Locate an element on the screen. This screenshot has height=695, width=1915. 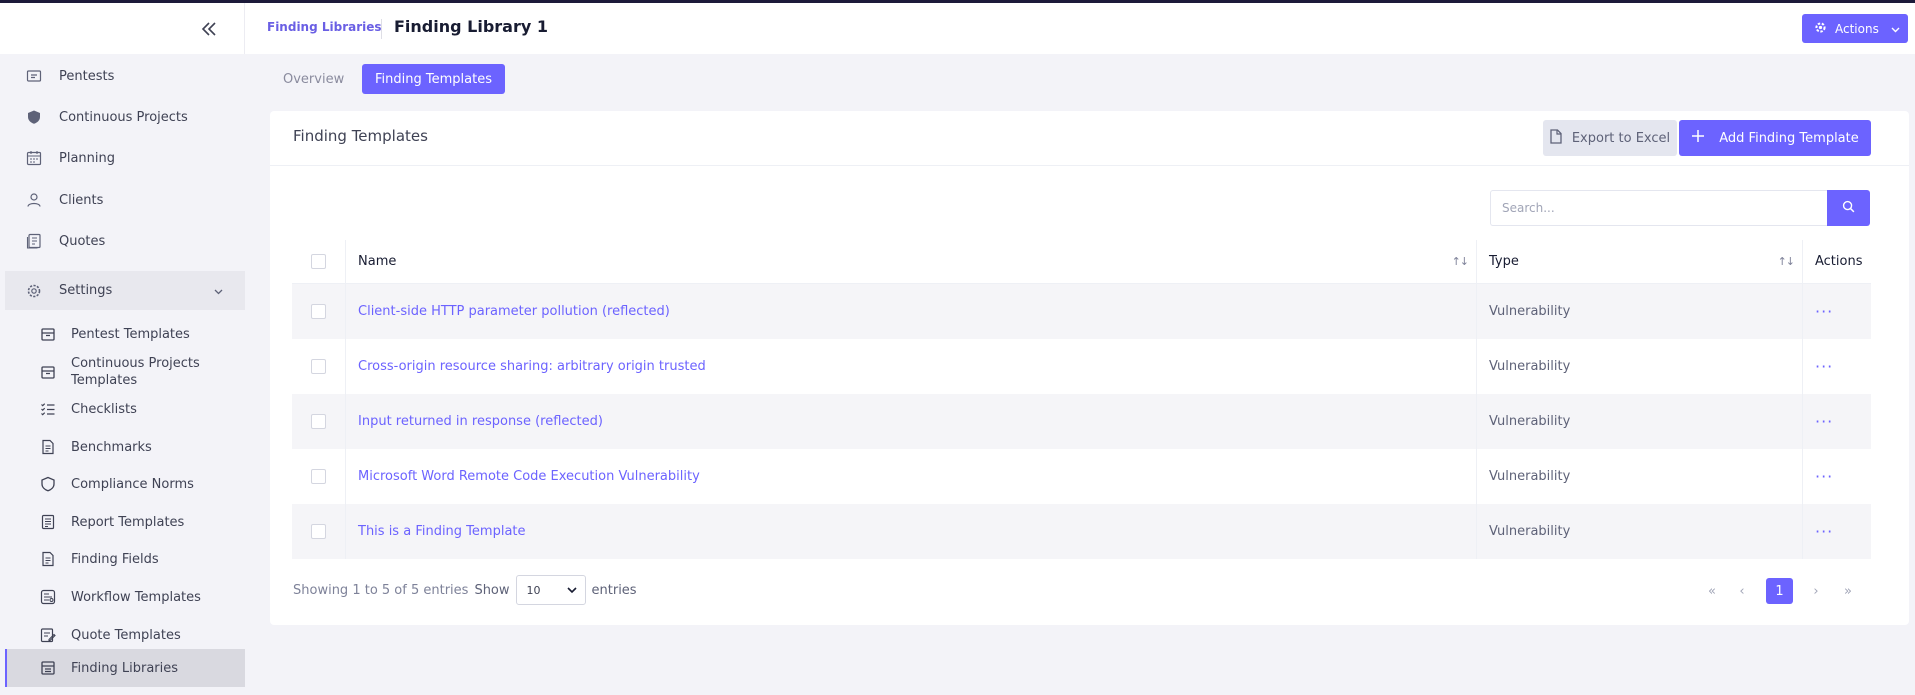
library-icon is located at coordinates (48, 668).